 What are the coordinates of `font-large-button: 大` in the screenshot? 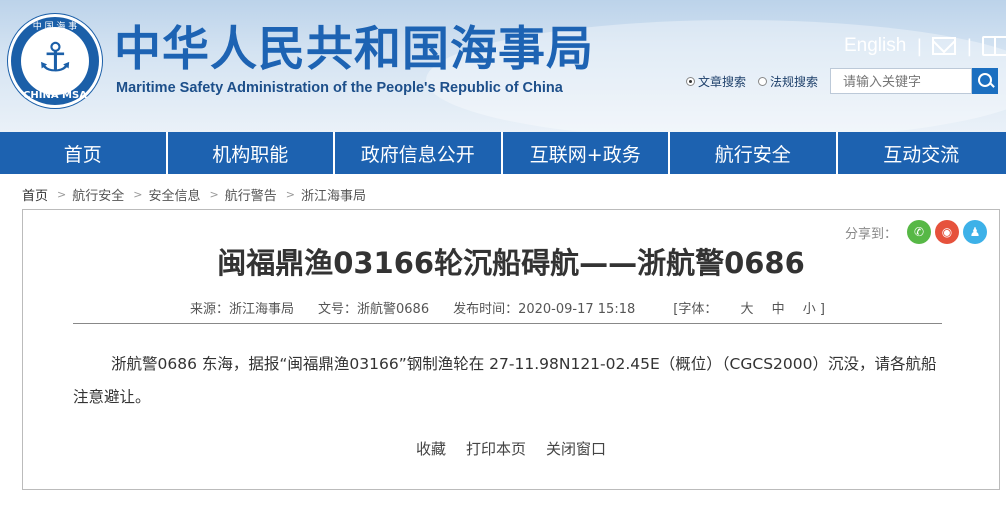 It's located at (746, 309).